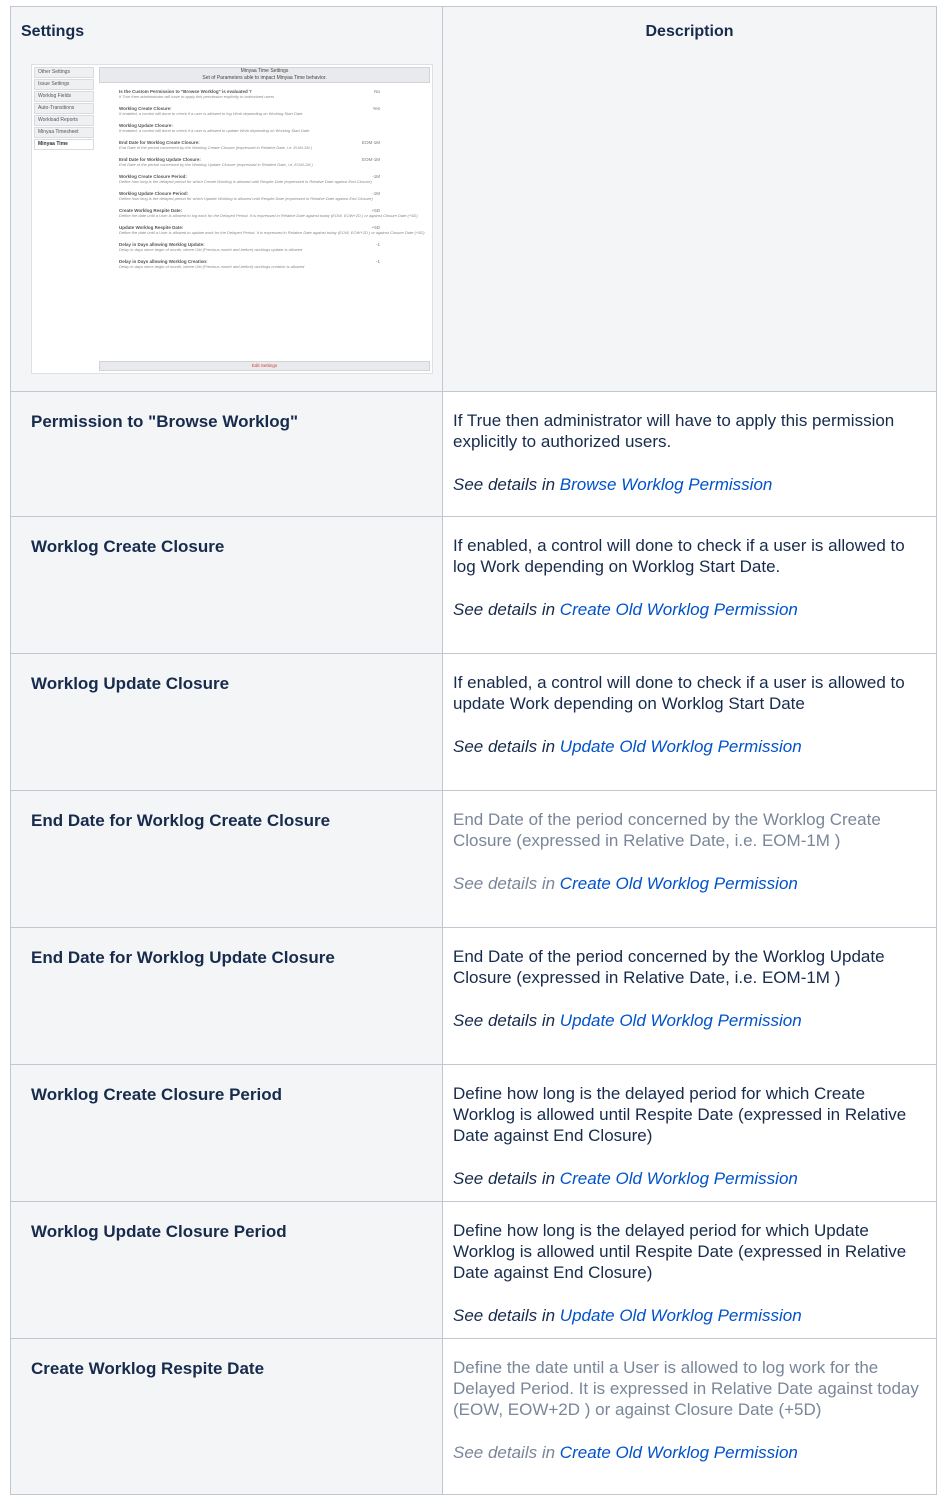 Image resolution: width=937 pixels, height=1495 pixels. I want to click on screenshot-sidebar-item: Workload Reports, so click(64, 120).